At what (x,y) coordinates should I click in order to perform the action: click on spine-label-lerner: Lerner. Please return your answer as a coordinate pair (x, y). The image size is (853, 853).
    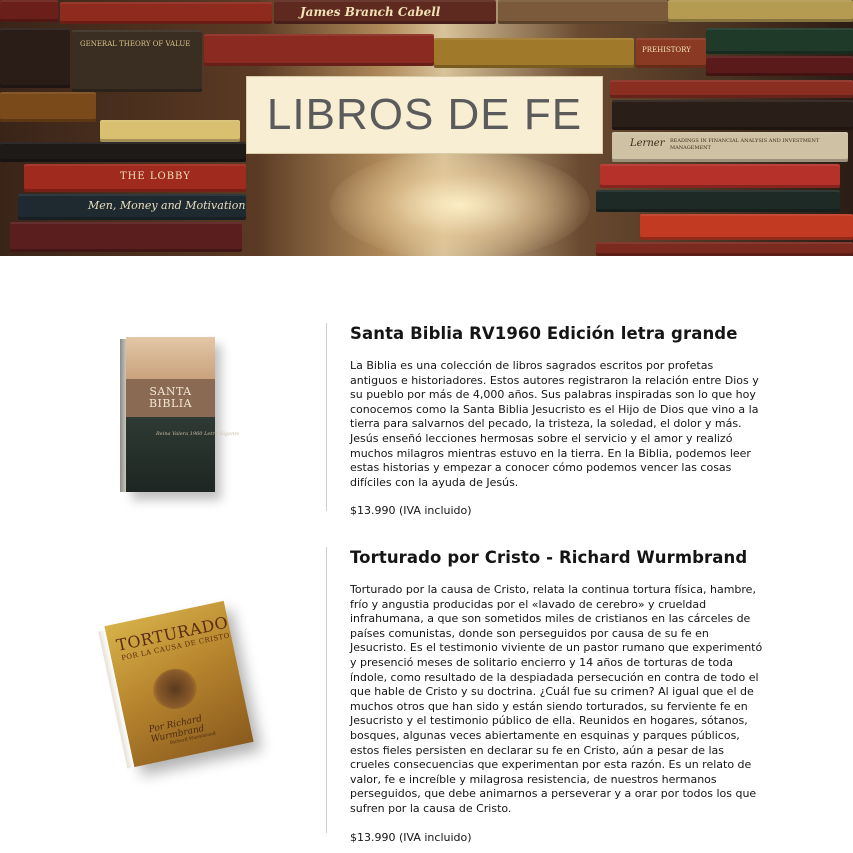
    Looking at the image, I should click on (647, 143).